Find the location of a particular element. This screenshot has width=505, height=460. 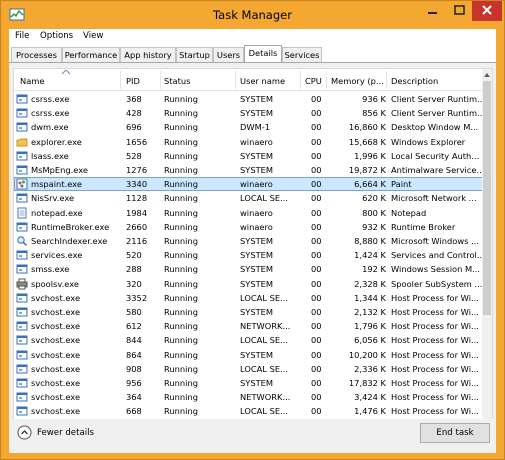

cell-pid: 528 is located at coordinates (134, 155).